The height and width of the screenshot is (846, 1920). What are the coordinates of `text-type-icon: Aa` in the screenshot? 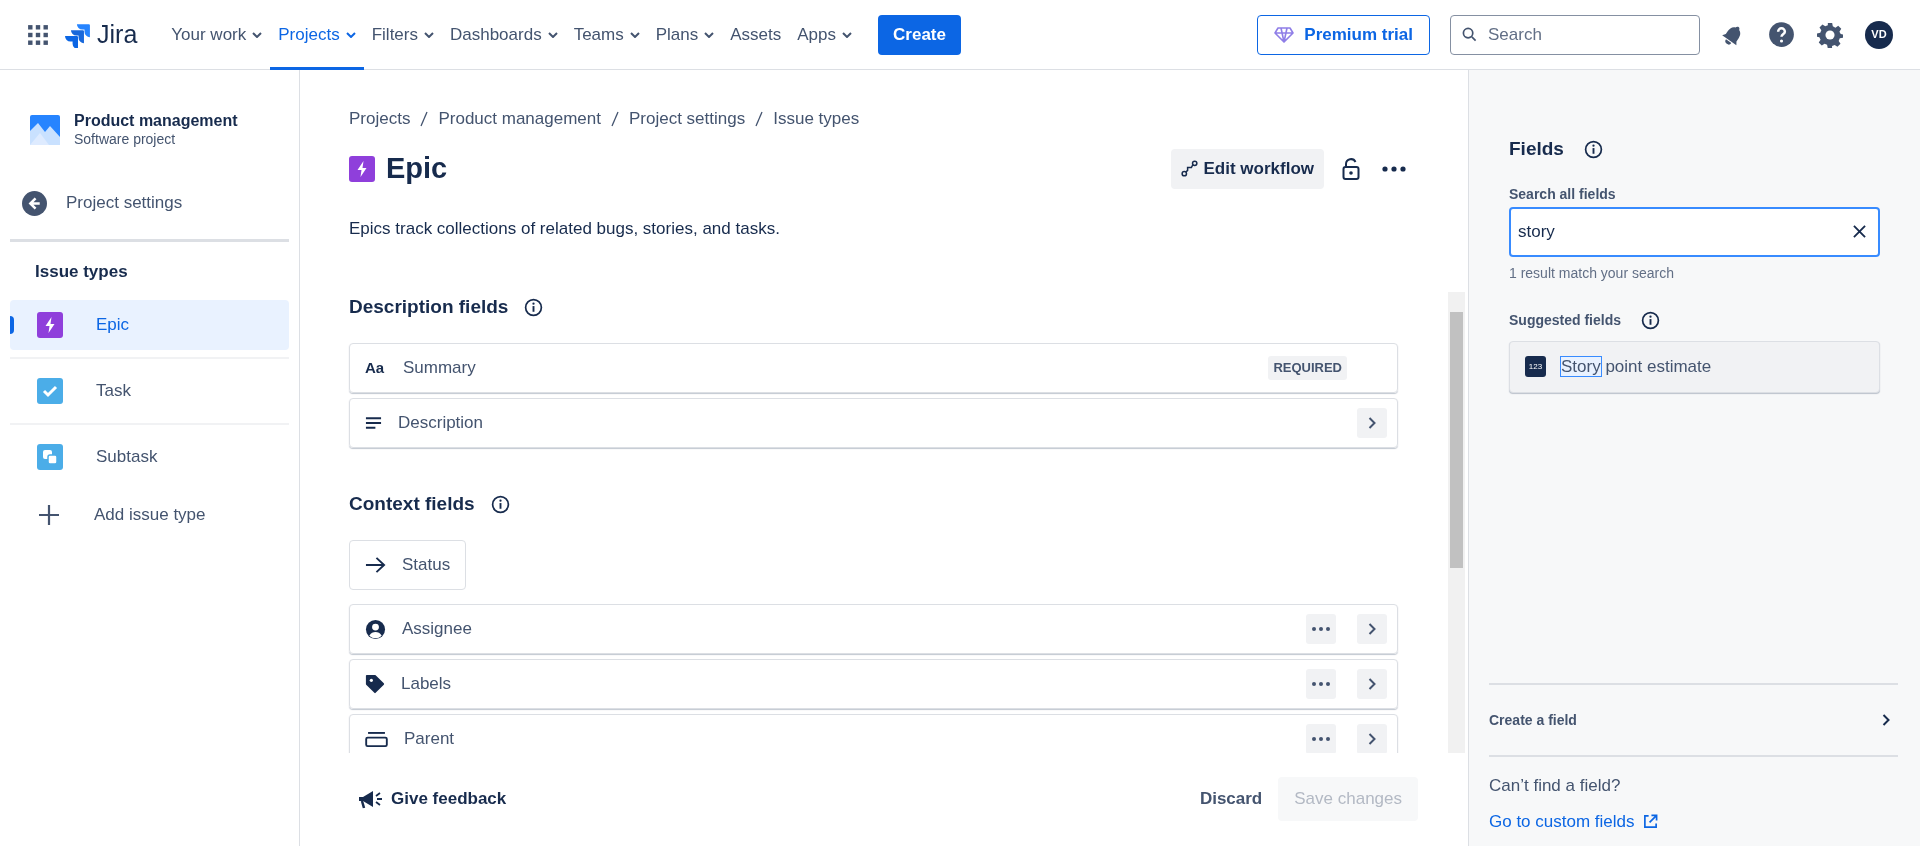 It's located at (376, 368).